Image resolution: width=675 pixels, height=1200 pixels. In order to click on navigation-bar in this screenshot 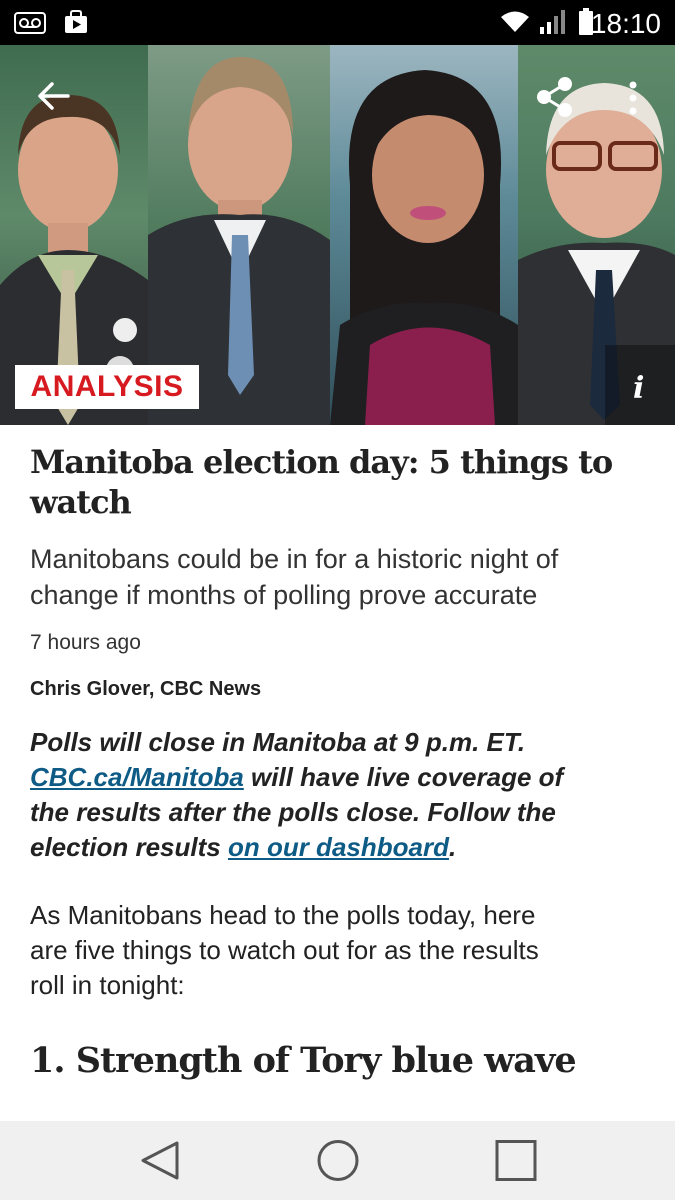, I will do `click(337, 1160)`.